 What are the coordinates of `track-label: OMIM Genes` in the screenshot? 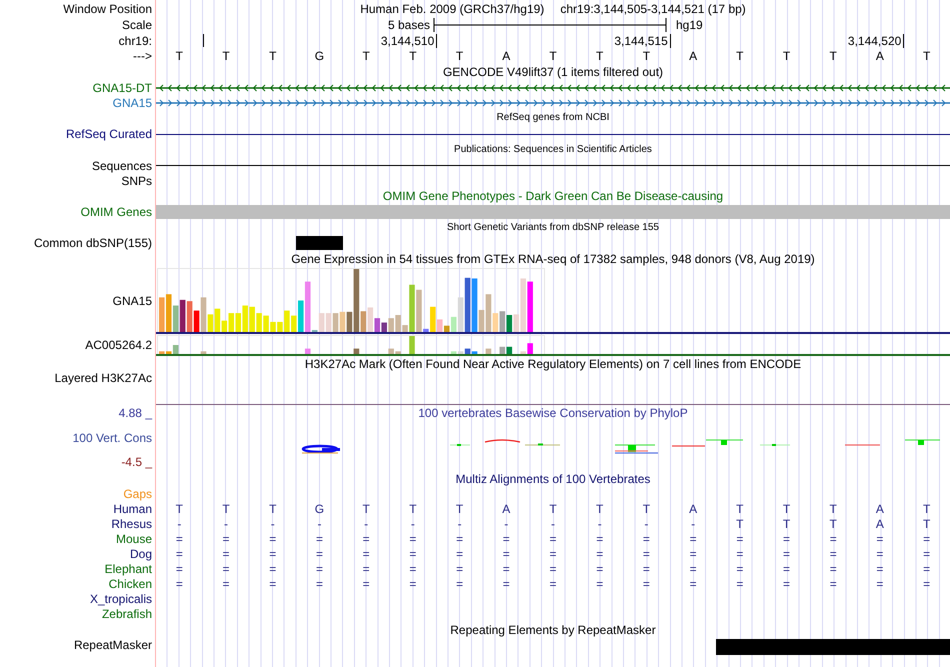 It's located at (116, 212).